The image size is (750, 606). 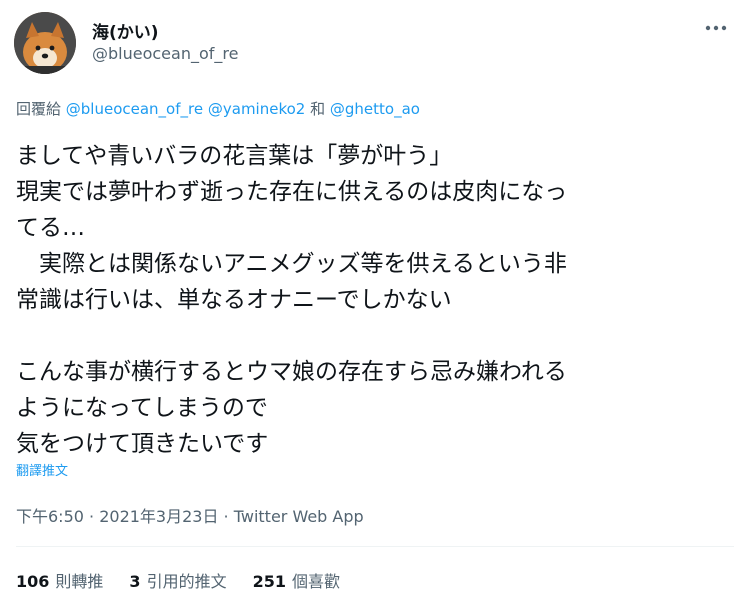 What do you see at coordinates (125, 30) in the screenshot?
I see `author-display-name: 海(かい)` at bounding box center [125, 30].